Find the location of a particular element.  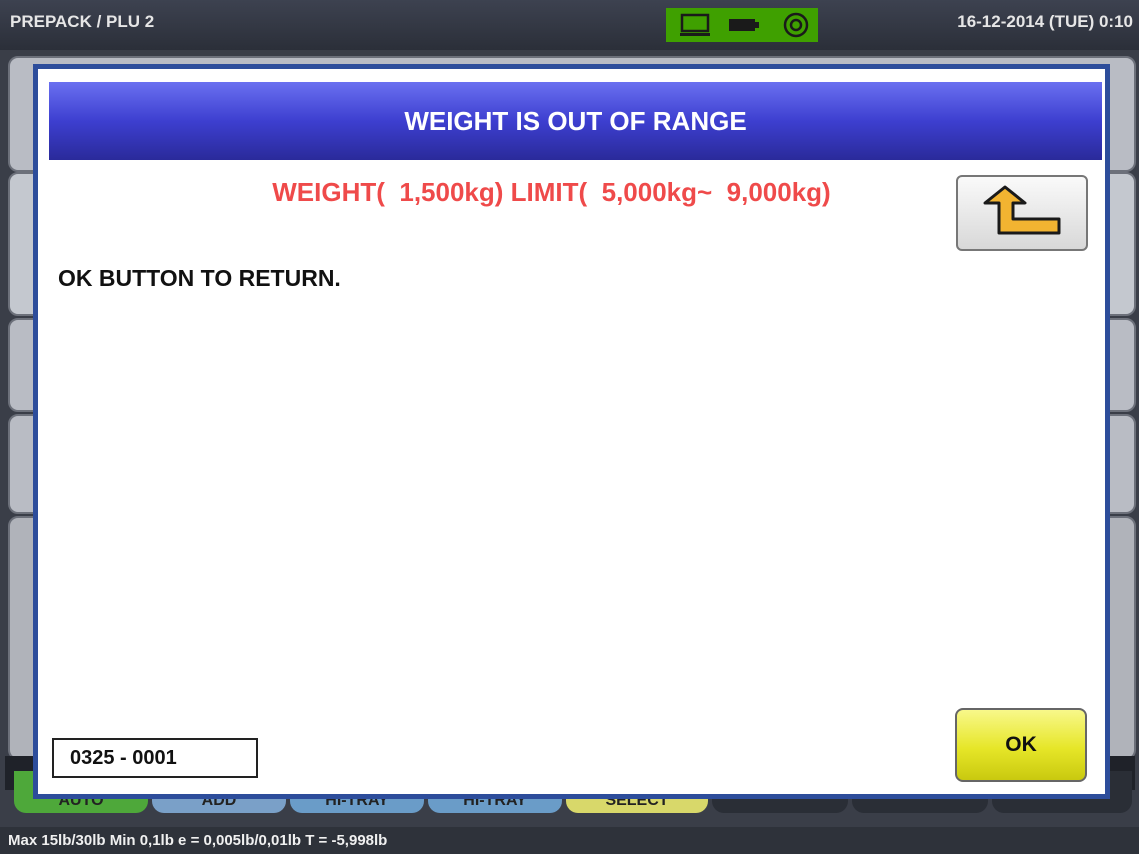

dialog-header: WEIGHT IS OUT OF RANGE is located at coordinates (575, 121).